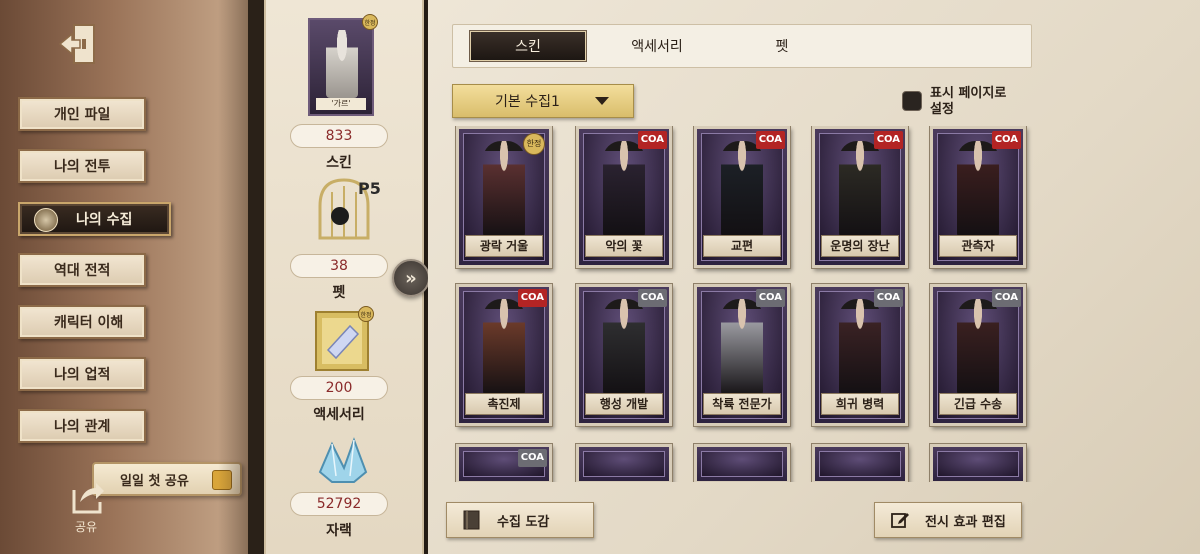 This screenshot has height=554, width=1200. I want to click on character-portrait: 한정 '가르', so click(343, 65).